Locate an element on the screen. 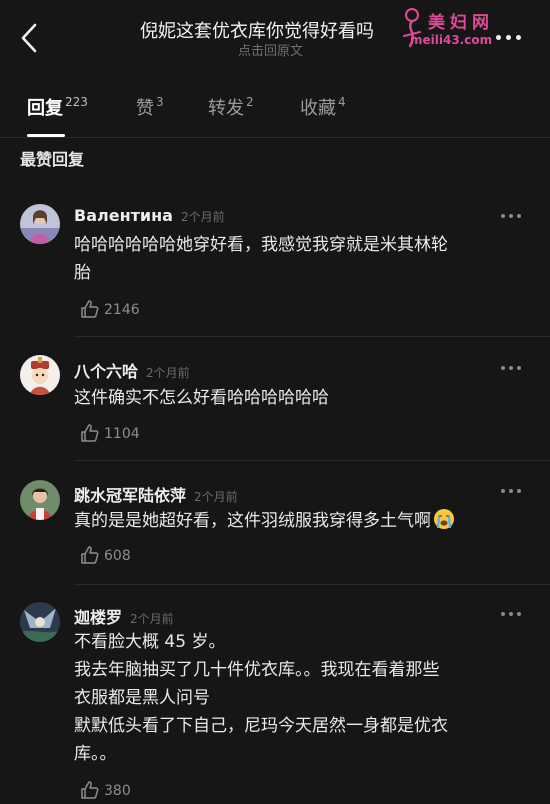 The width and height of the screenshot is (550, 804). comment-author: Валентина 2个月前 is located at coordinates (149, 215).